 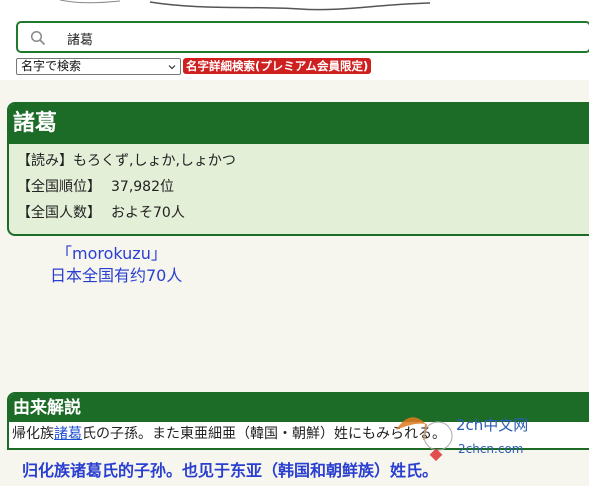 What do you see at coordinates (33, 434) in the screenshot?
I see `origin-text-before: 帰化族` at bounding box center [33, 434].